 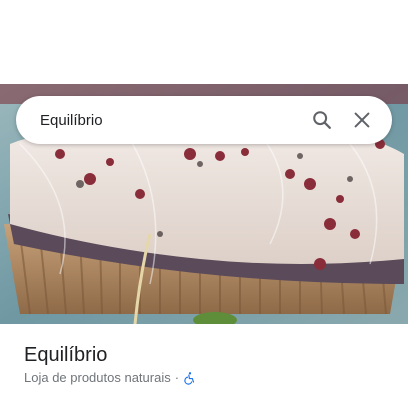 What do you see at coordinates (66, 355) in the screenshot?
I see `place-title: Equilíbrio` at bounding box center [66, 355].